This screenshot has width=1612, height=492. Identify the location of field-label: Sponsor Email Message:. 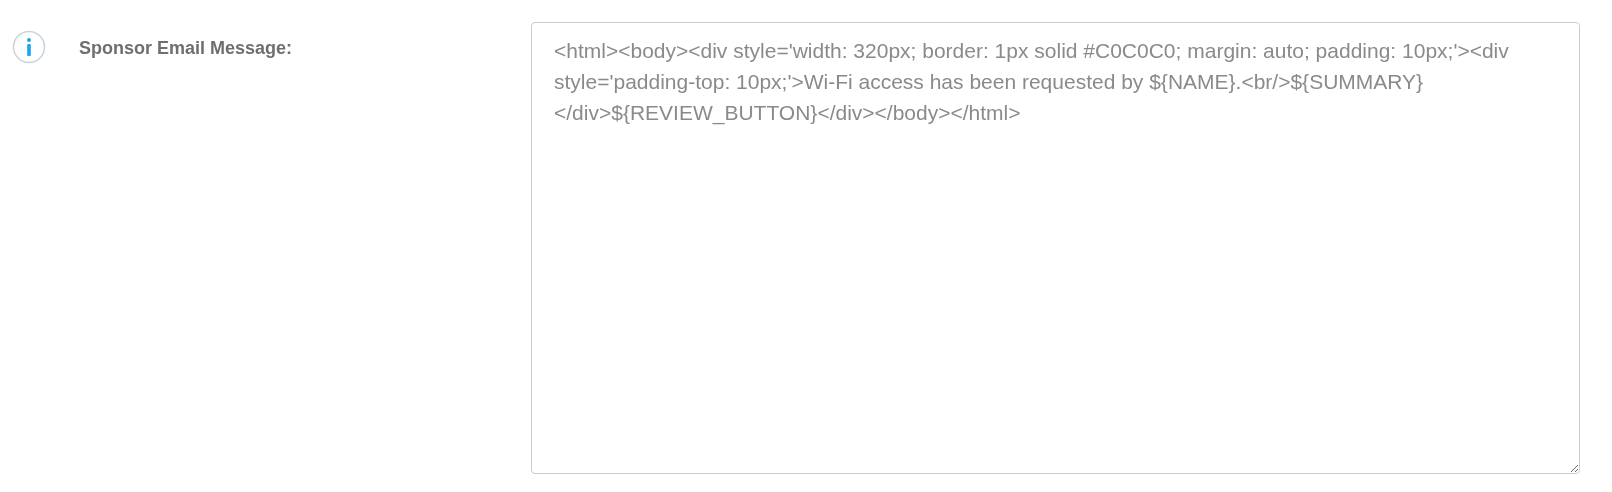
(186, 48).